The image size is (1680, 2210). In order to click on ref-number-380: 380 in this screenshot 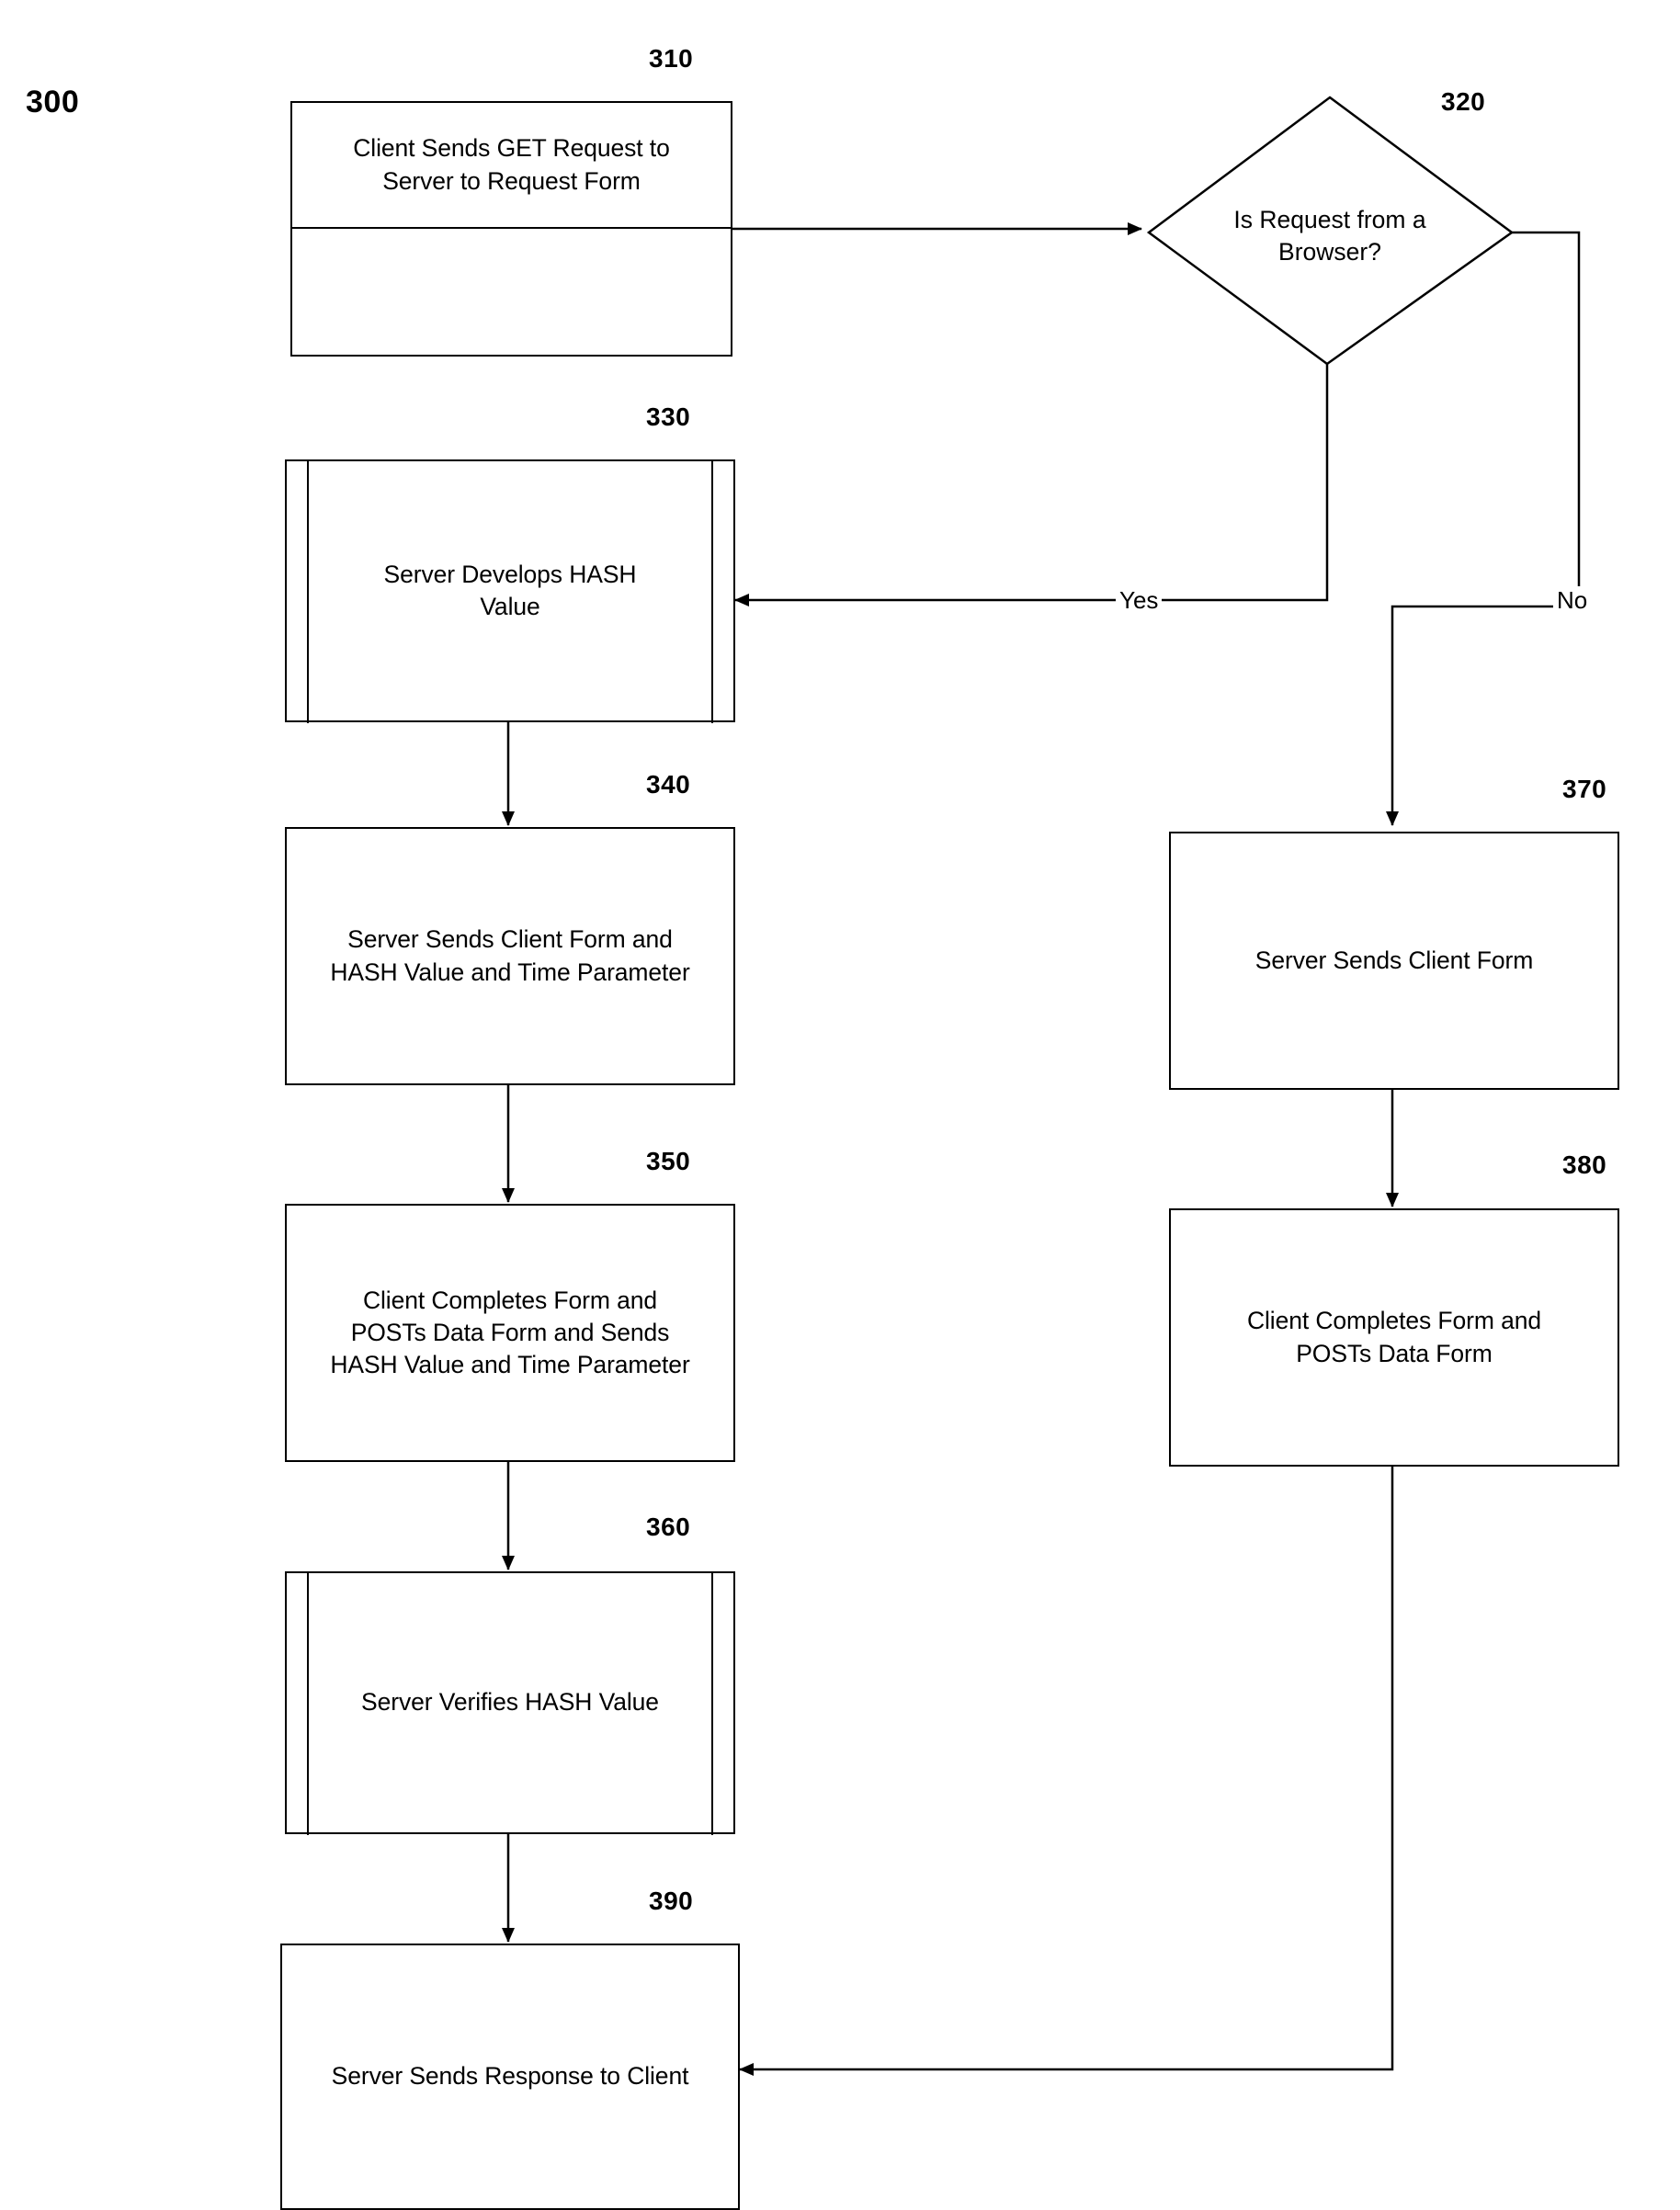, I will do `click(1584, 1164)`.